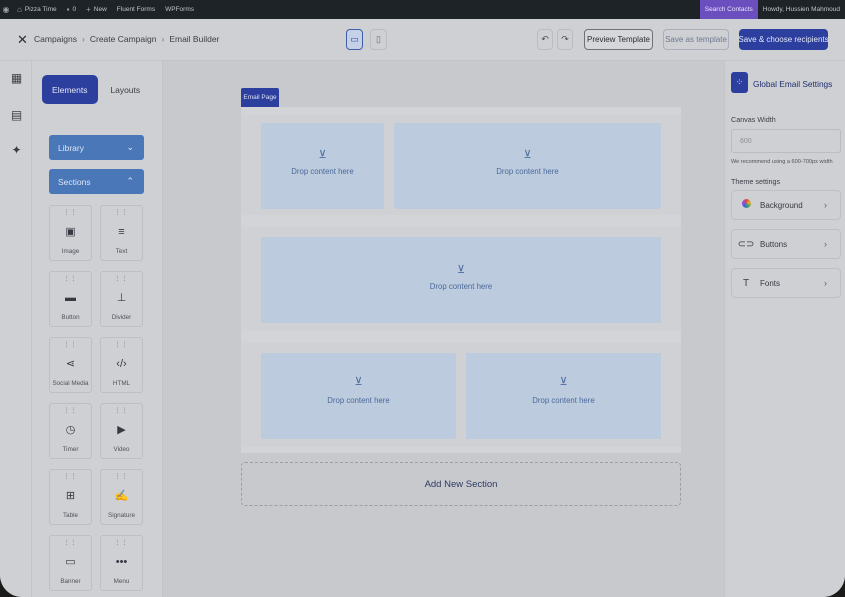  What do you see at coordinates (618, 39) in the screenshot?
I see `preview-template-button: Preview Template` at bounding box center [618, 39].